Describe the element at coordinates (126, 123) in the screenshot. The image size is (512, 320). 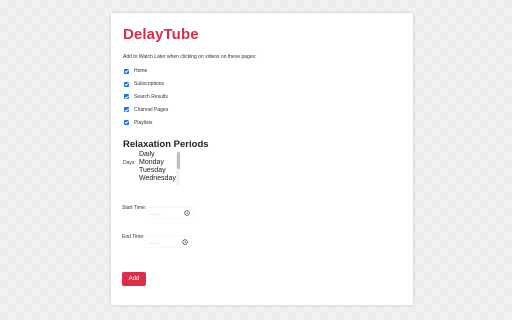
I see `playlists-checkbox` at that location.